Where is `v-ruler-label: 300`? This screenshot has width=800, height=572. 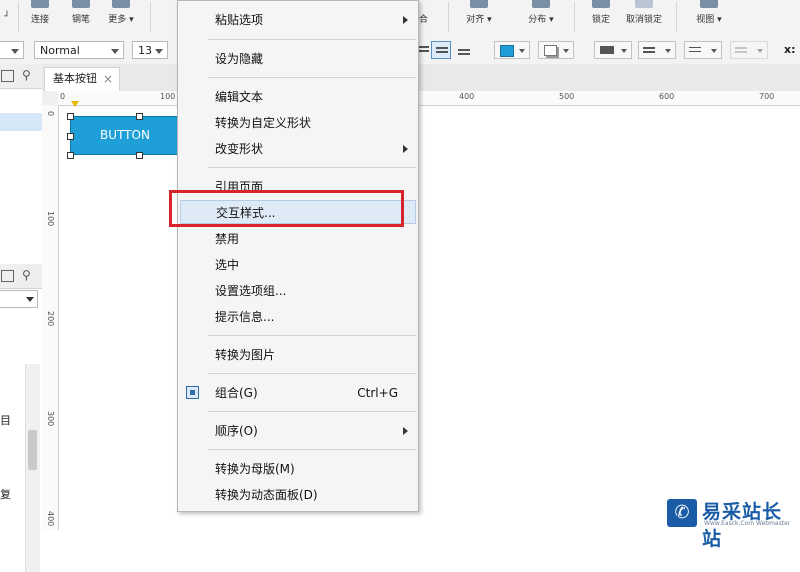
v-ruler-label: 300 is located at coordinates (50, 419).